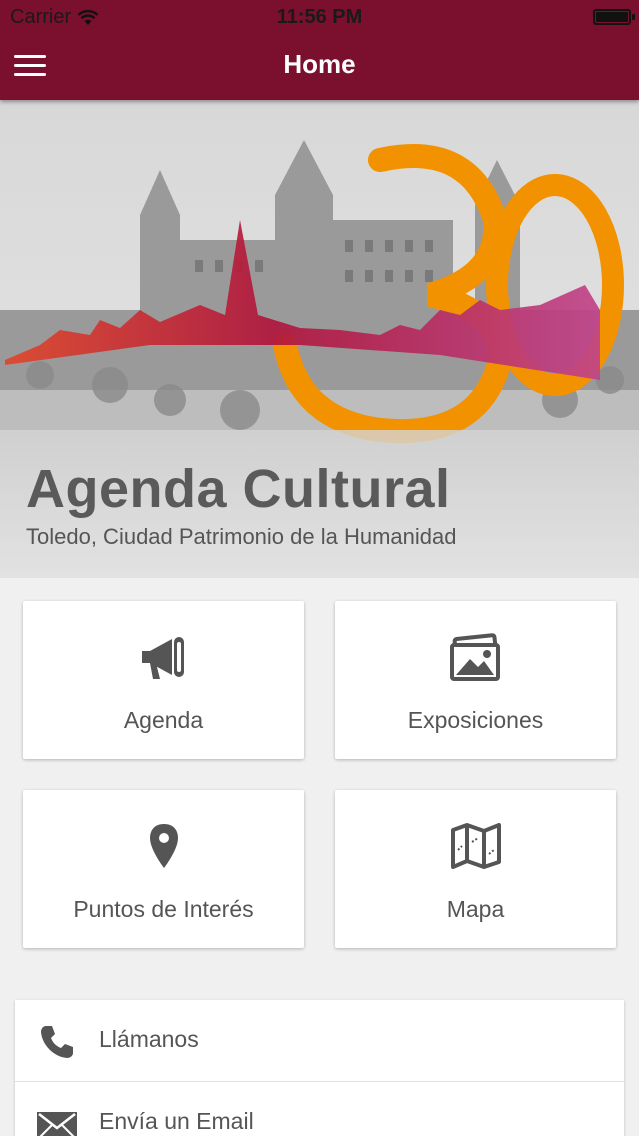 The image size is (639, 1136). Describe the element at coordinates (176, 1121) in the screenshot. I see `email-label: Envía un Email` at that location.